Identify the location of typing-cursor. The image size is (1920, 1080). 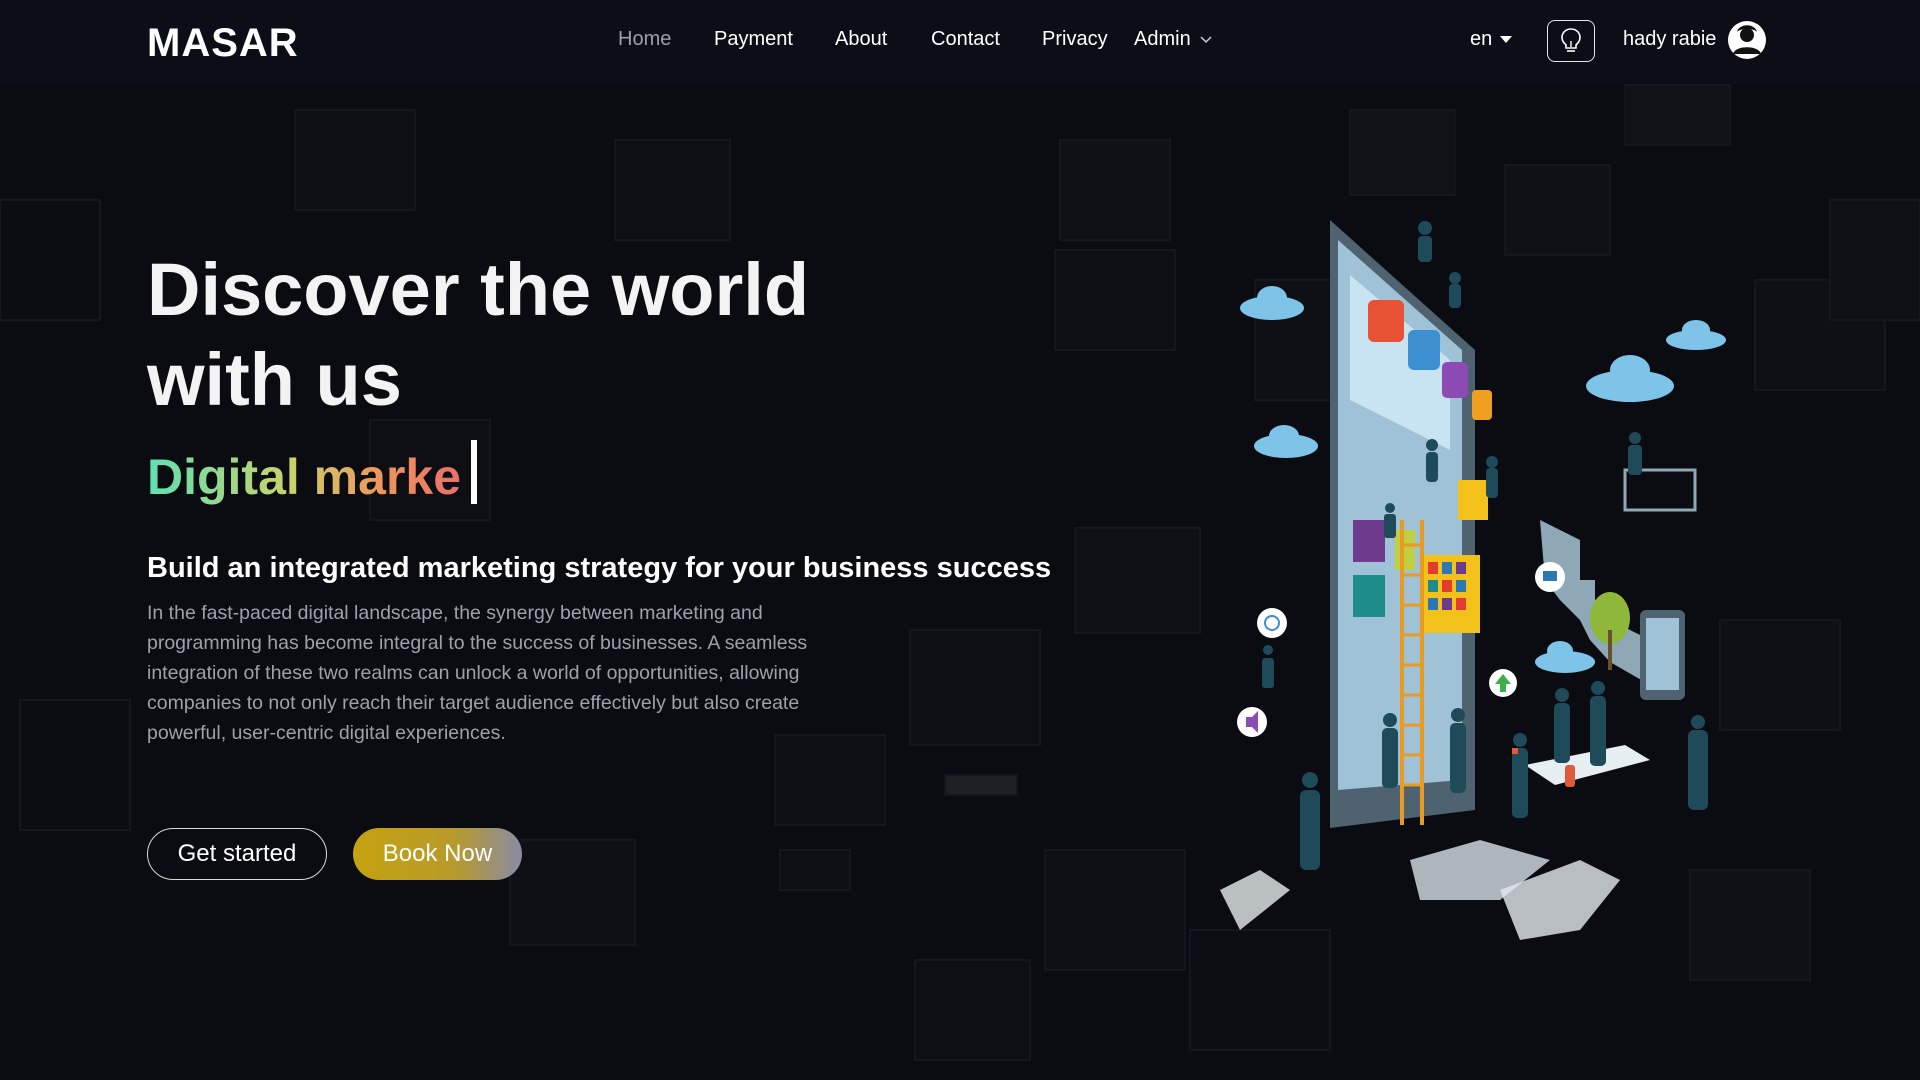
(474, 472).